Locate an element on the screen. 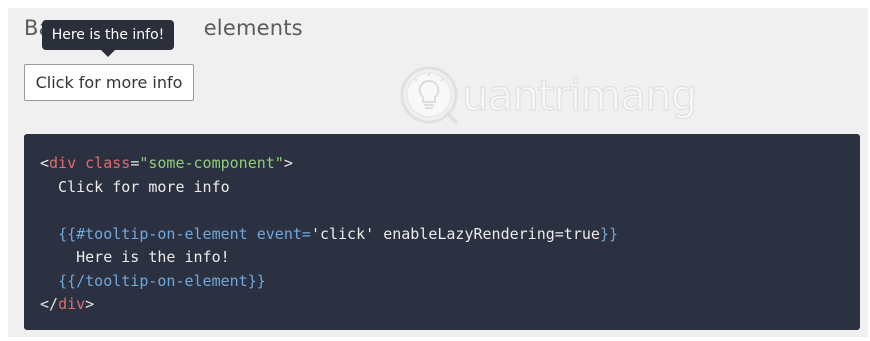  more-info-button-label: Click for more info is located at coordinates (109, 82).